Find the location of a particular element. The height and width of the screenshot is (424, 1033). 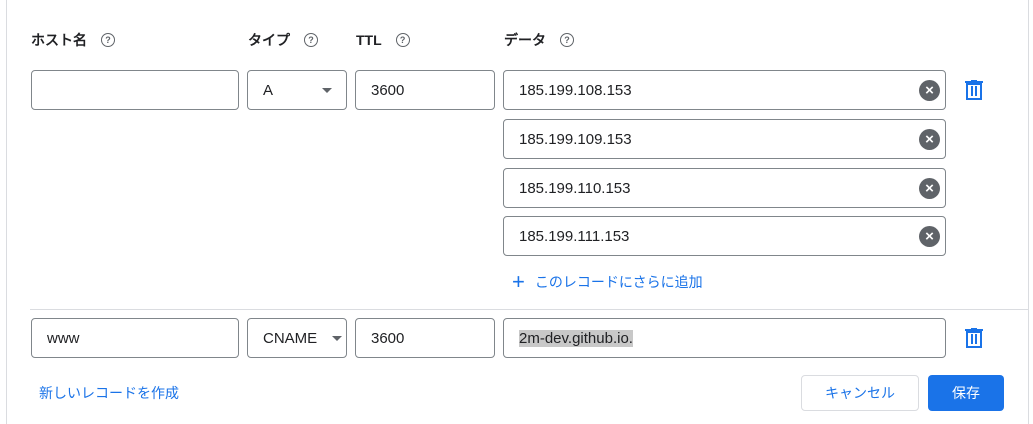

add-to-record-button: + このレコードにさらに追加 is located at coordinates (607, 282).